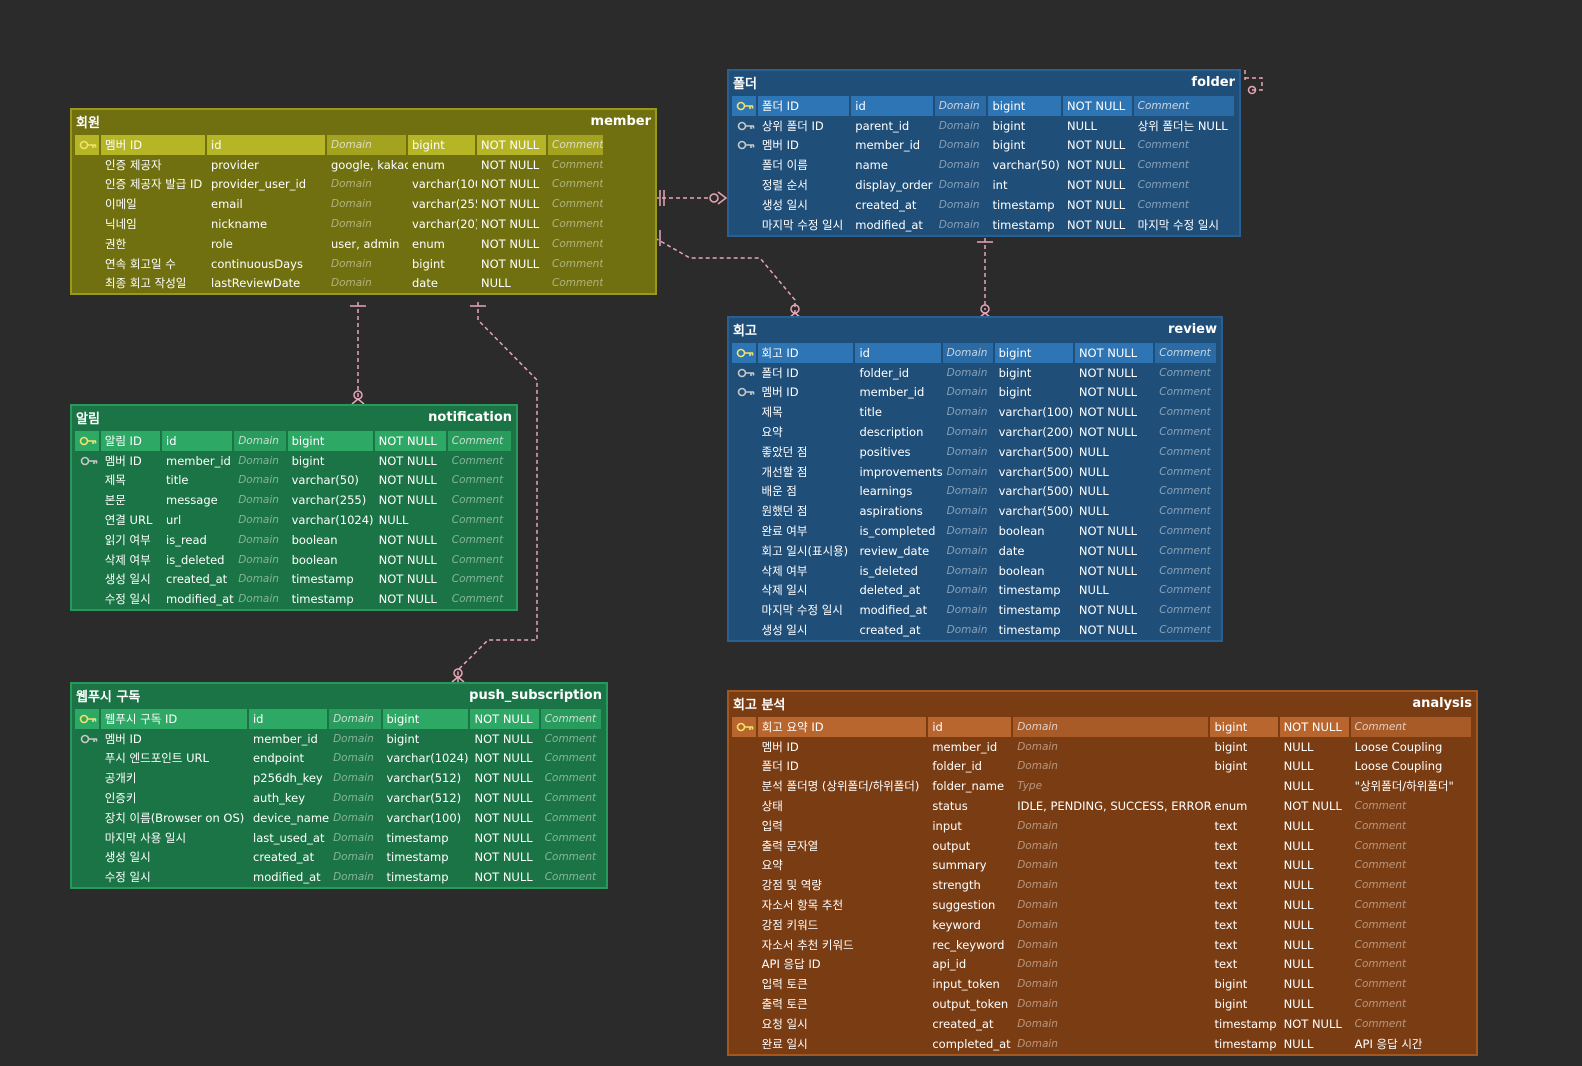  I want to click on table-row: 권한 role user, admin enum NOT NULL Comment, so click(363, 244).